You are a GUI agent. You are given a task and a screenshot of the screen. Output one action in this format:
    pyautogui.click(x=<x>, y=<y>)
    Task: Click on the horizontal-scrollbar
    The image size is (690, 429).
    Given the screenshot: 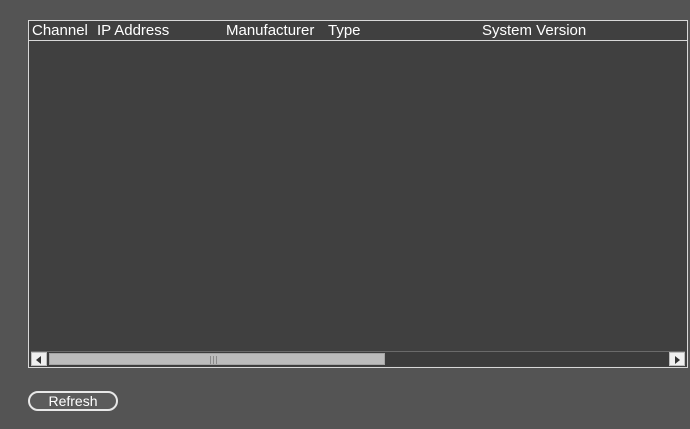 What is the action you would take?
    pyautogui.click(x=358, y=358)
    